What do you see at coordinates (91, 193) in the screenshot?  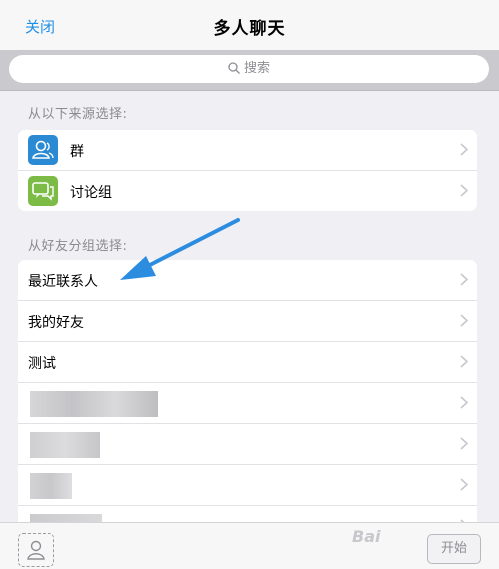 I see `source-item-label: 讨论组` at bounding box center [91, 193].